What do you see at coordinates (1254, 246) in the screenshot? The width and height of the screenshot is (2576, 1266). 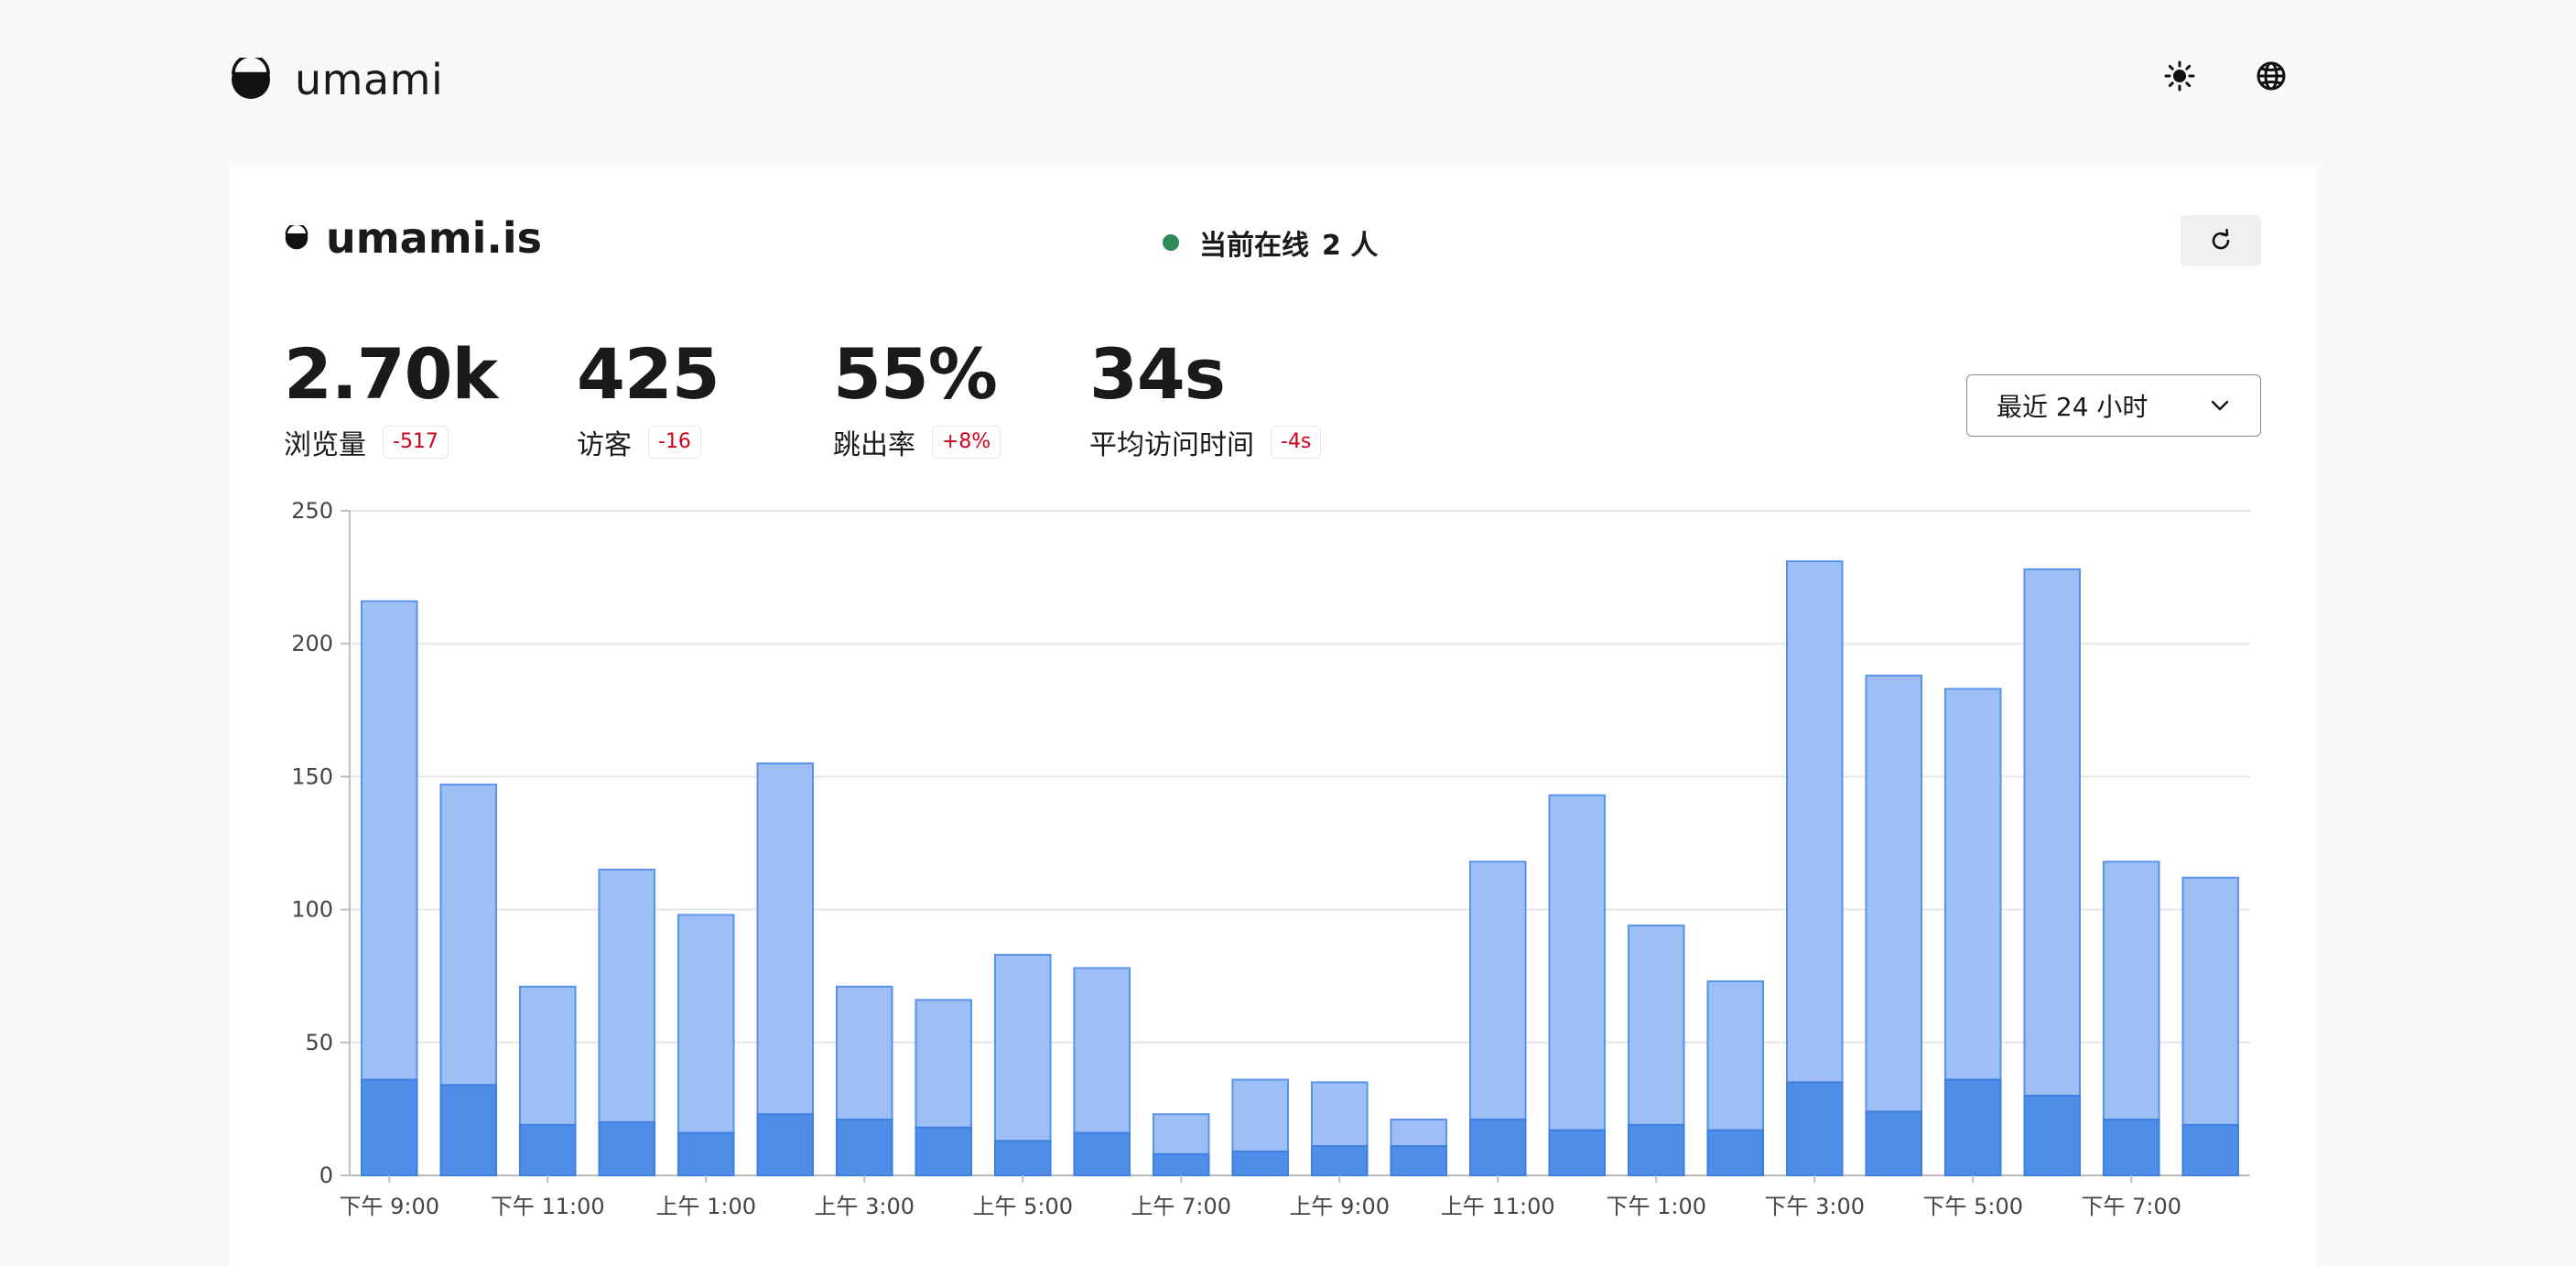 I see `online-label: 当前在线` at bounding box center [1254, 246].